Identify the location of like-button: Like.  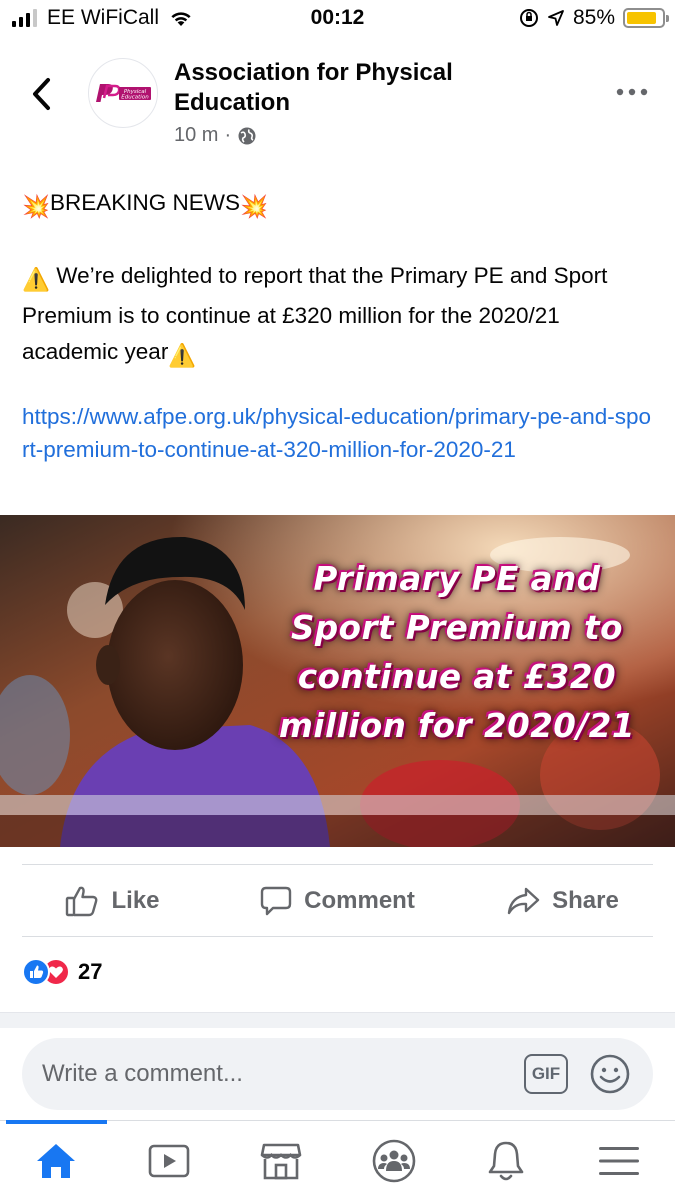
(112, 901).